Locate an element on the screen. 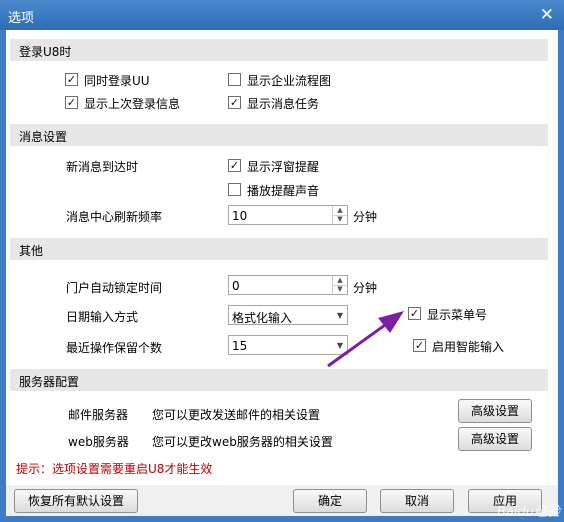 The width and height of the screenshot is (564, 522). refresh-frequency-spinner: 10 ▲ ▼ is located at coordinates (288, 215).